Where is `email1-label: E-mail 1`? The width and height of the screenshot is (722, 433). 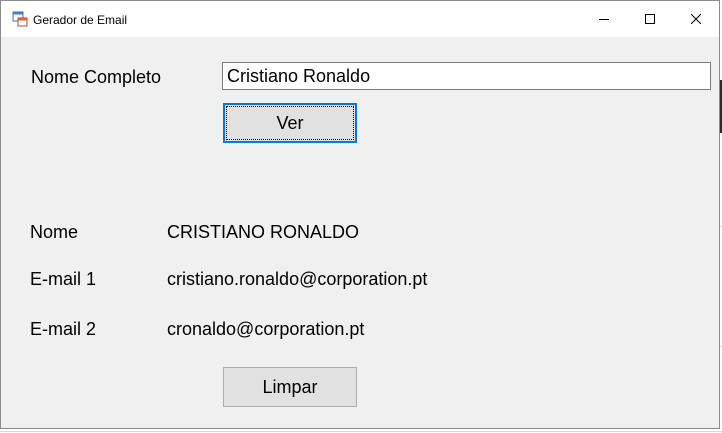
email1-label: E-mail 1 is located at coordinates (63, 279).